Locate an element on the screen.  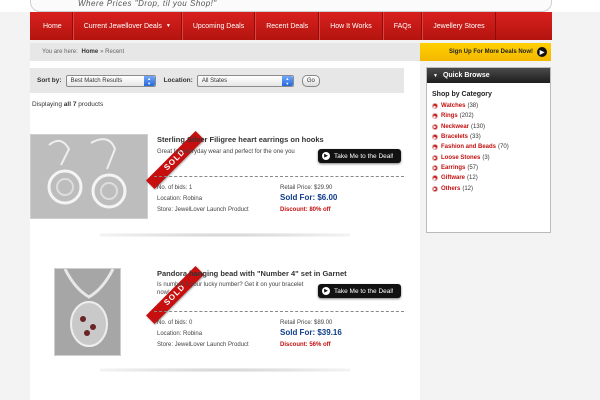
category-count: (57) is located at coordinates (473, 167).